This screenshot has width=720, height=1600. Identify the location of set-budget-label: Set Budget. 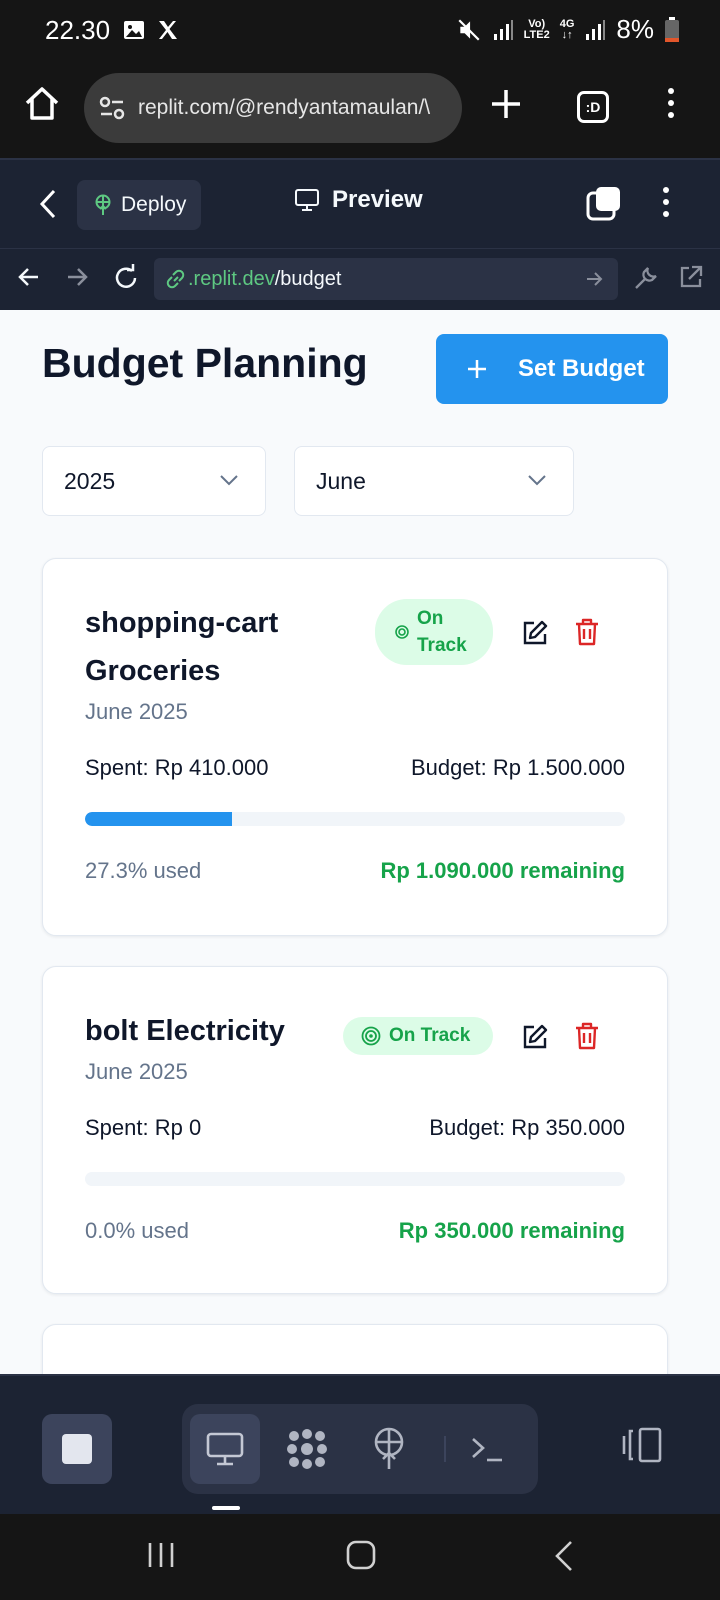
(581, 368).